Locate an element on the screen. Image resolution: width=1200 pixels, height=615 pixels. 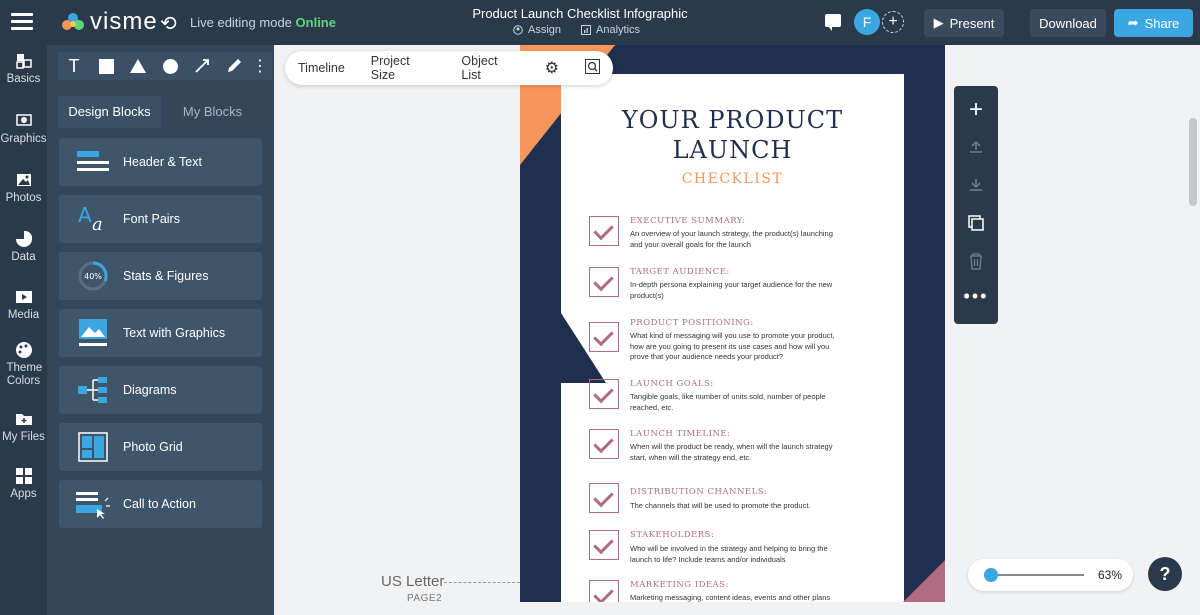
rail-item-data: Data is located at coordinates (23, 246).